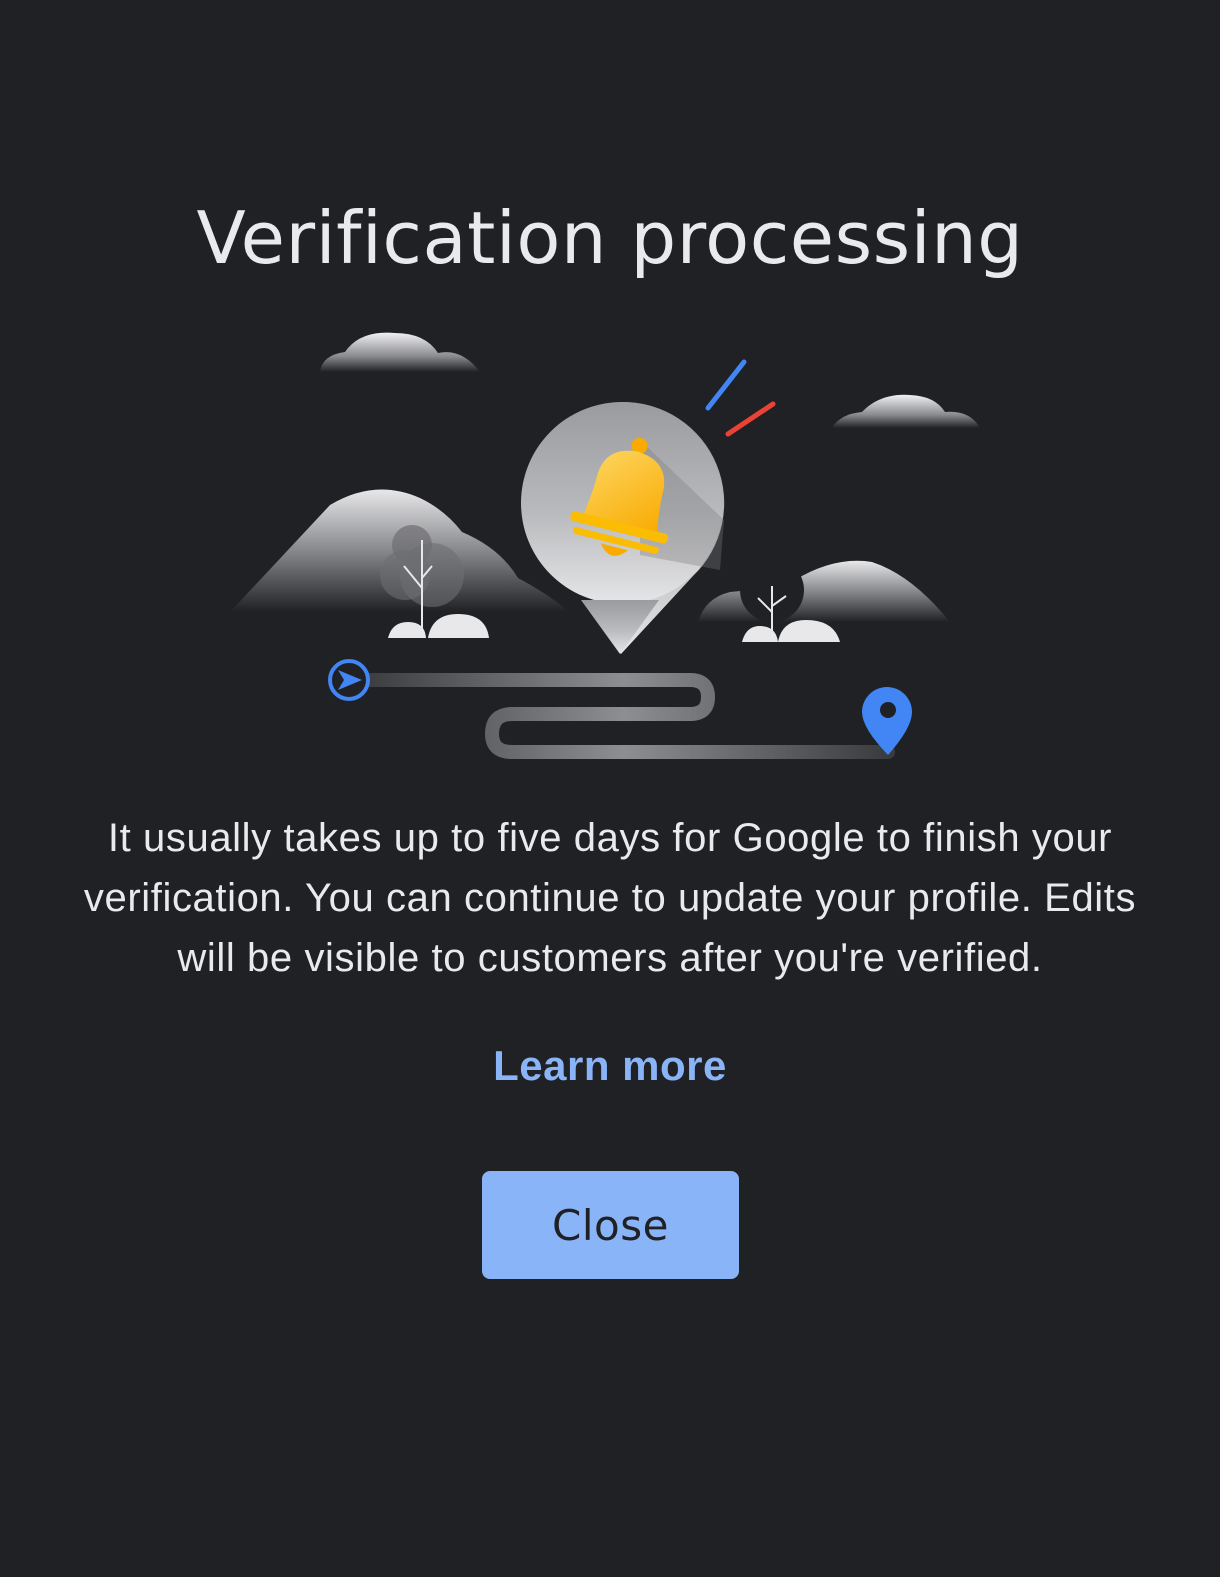 This screenshot has width=1220, height=1577. I want to click on accent-line-blue, so click(726, 385).